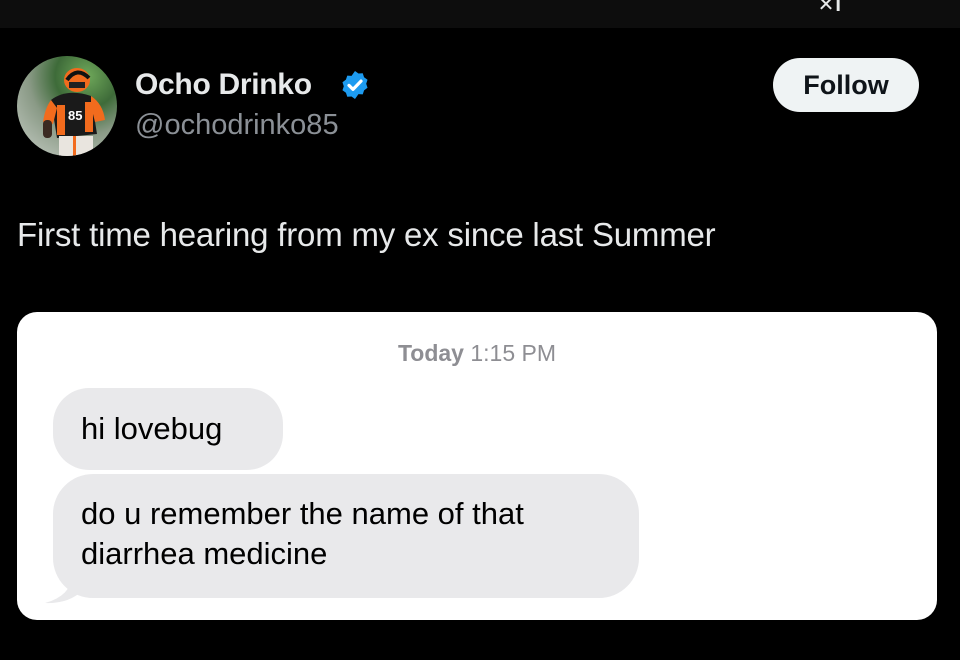 The width and height of the screenshot is (960, 660). What do you see at coordinates (430, 353) in the screenshot?
I see `timestamp-day: Today` at bounding box center [430, 353].